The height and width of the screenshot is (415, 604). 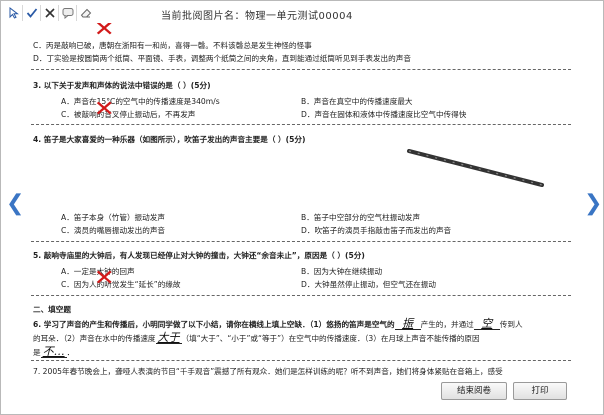 What do you see at coordinates (301, 351) in the screenshot?
I see `question-6-line-3: 是不… ．` at bounding box center [301, 351].